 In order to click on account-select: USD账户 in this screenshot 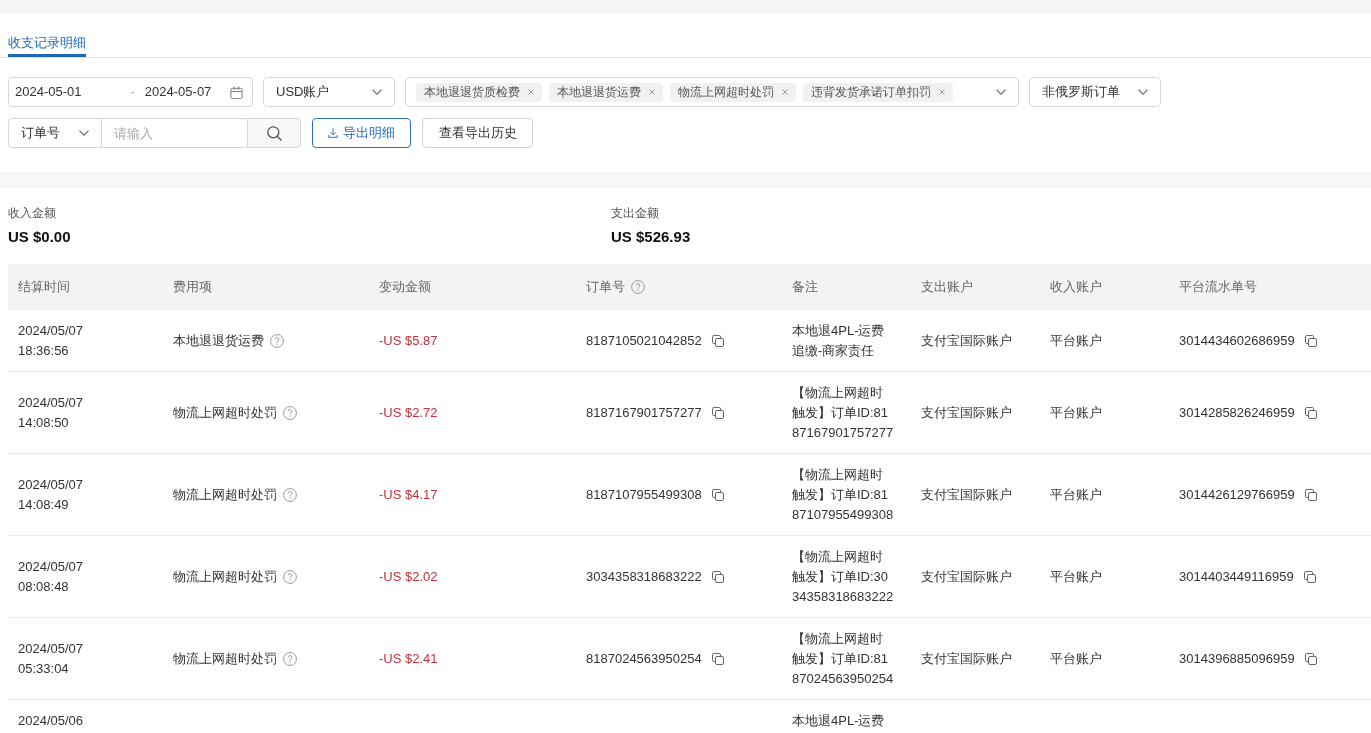, I will do `click(329, 92)`.